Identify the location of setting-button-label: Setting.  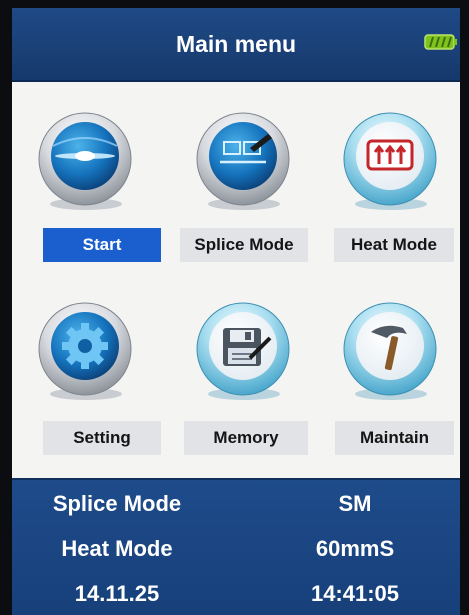
(102, 438).